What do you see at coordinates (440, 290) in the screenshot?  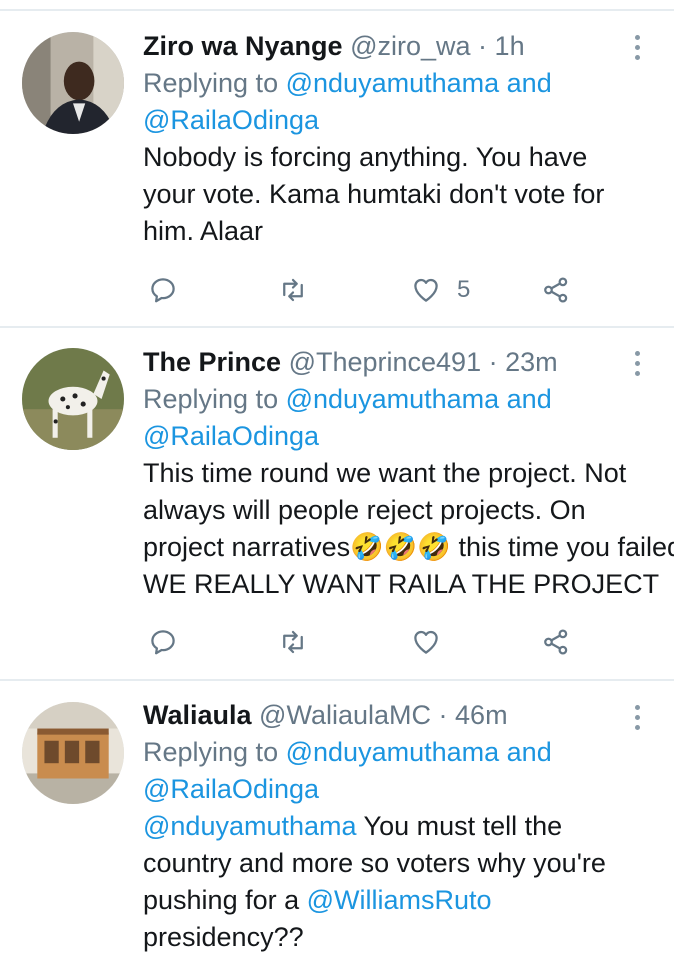 I see `like-button: 5` at bounding box center [440, 290].